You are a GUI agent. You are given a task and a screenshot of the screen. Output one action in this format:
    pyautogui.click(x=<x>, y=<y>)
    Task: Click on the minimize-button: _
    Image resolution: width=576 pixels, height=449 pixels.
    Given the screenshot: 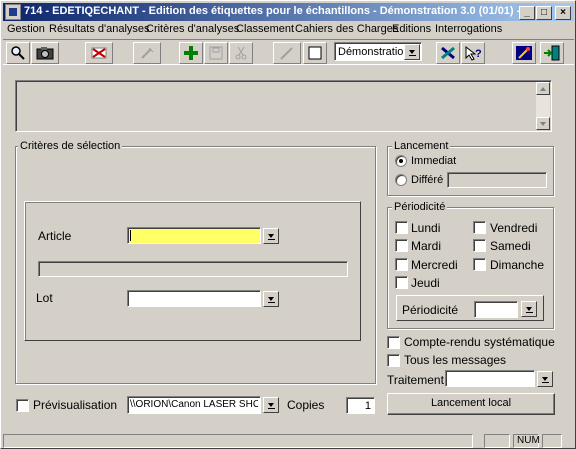 What is the action you would take?
    pyautogui.click(x=527, y=13)
    